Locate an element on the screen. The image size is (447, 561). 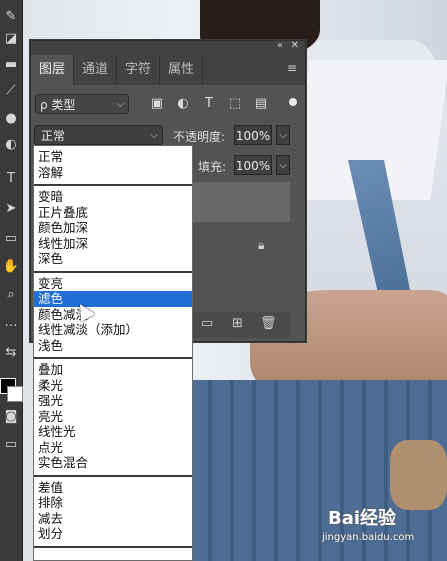
filter-type-icon: T is located at coordinates (209, 104).